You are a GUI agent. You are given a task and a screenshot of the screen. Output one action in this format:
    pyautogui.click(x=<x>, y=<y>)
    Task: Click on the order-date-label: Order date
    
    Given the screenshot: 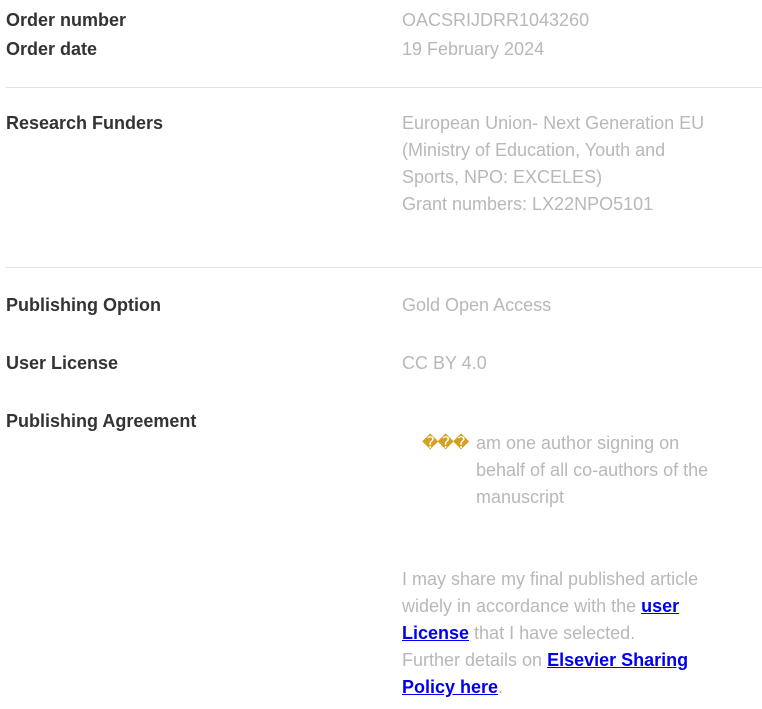 What is the action you would take?
    pyautogui.click(x=52, y=49)
    